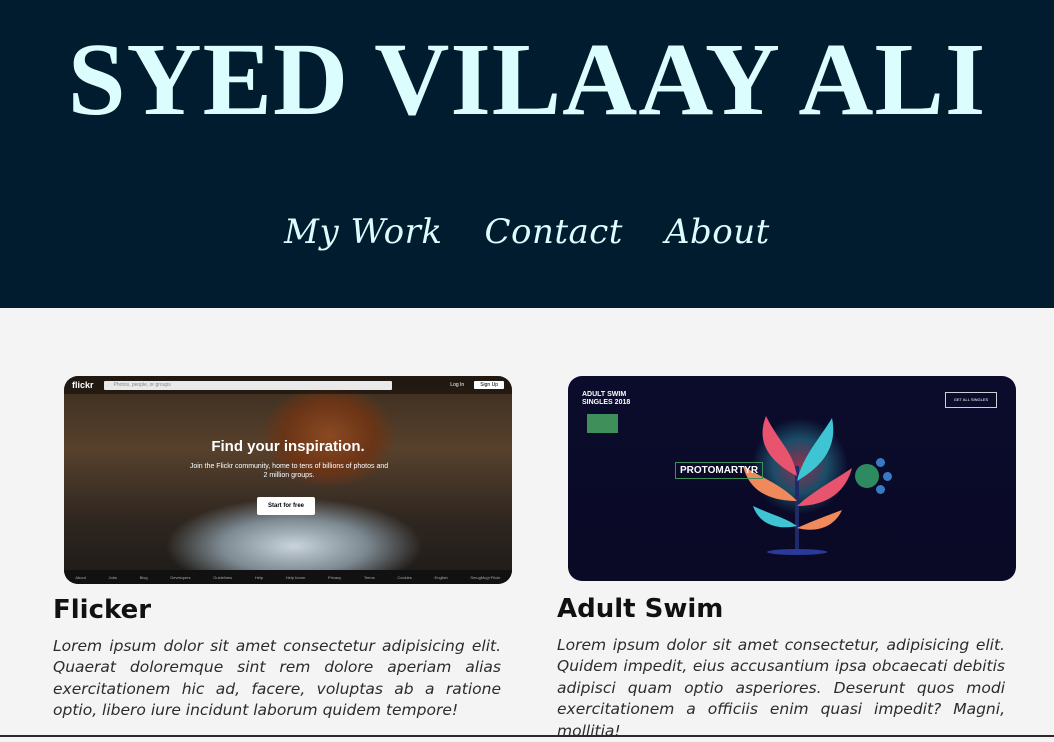 The width and height of the screenshot is (1054, 742). I want to click on flickr-cta: Start for free, so click(286, 506).